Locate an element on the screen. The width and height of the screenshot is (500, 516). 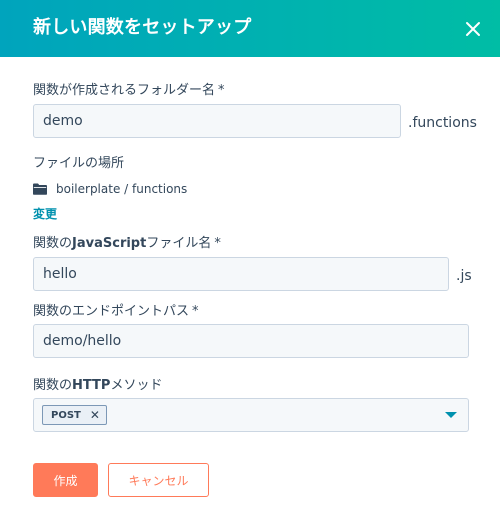
change-location-link: 変更 is located at coordinates (45, 214).